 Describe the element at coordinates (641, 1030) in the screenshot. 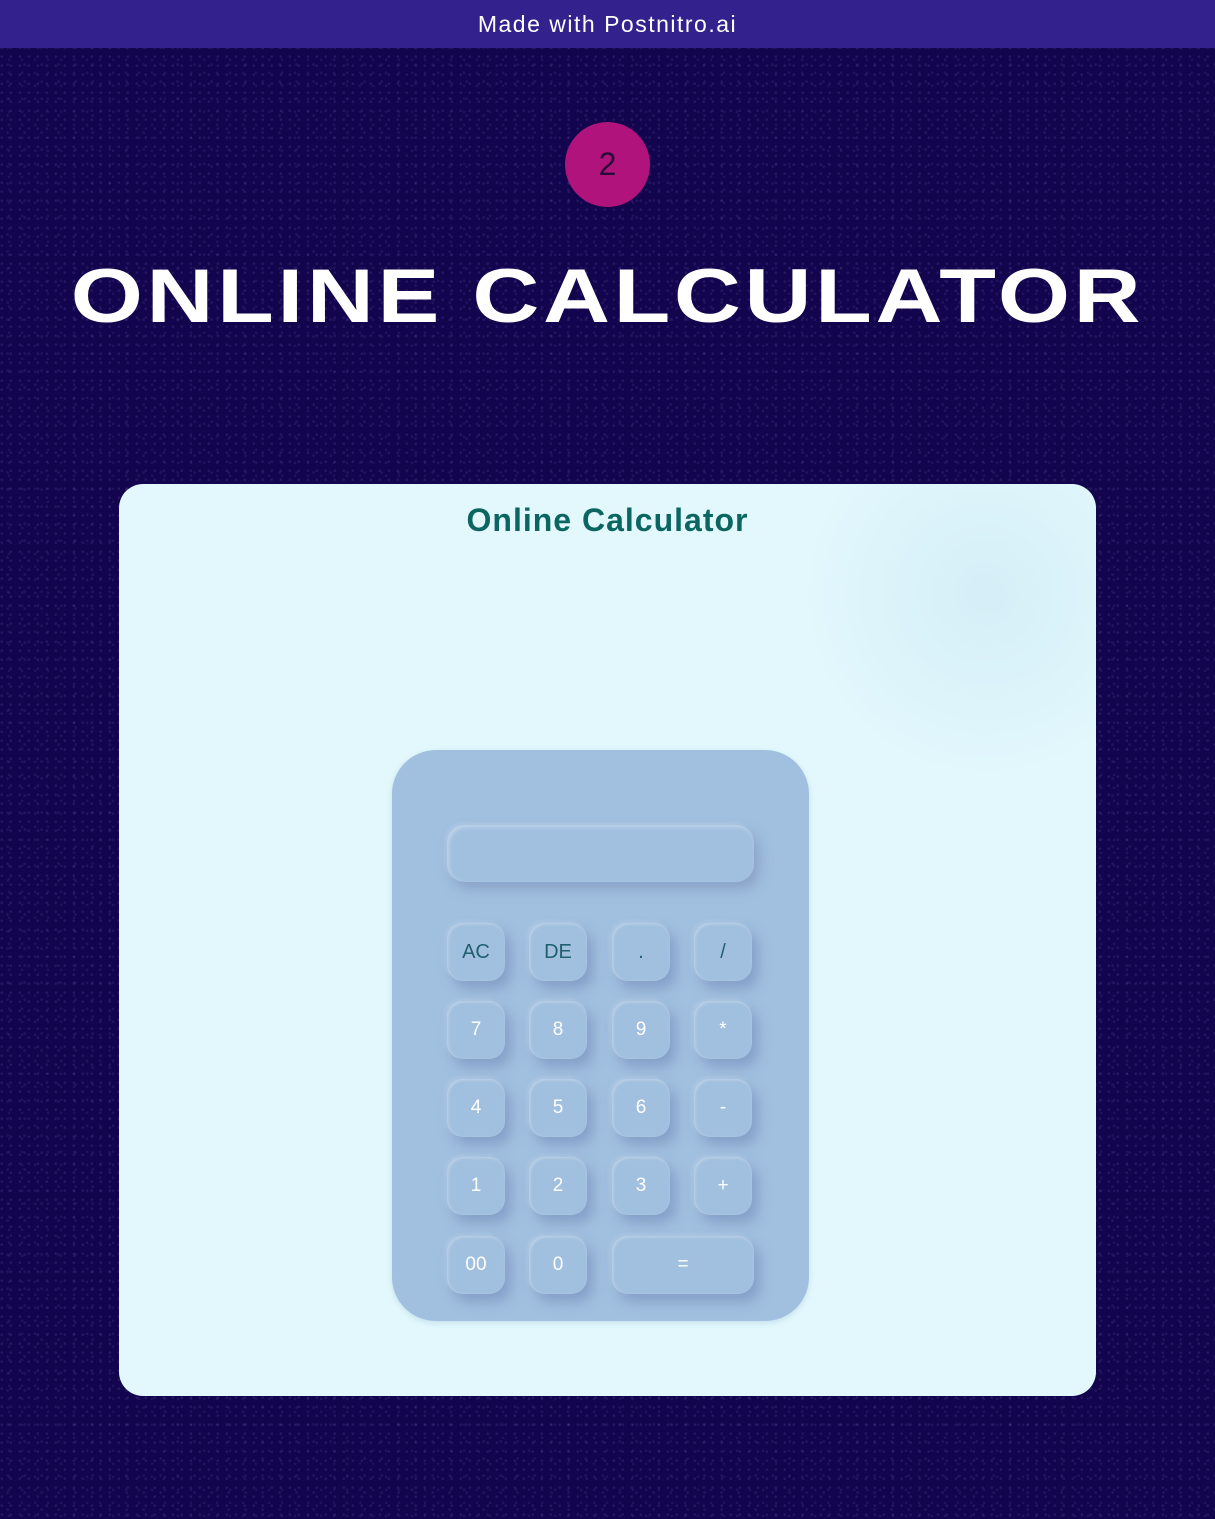

I see `digit-9-button: 9` at that location.